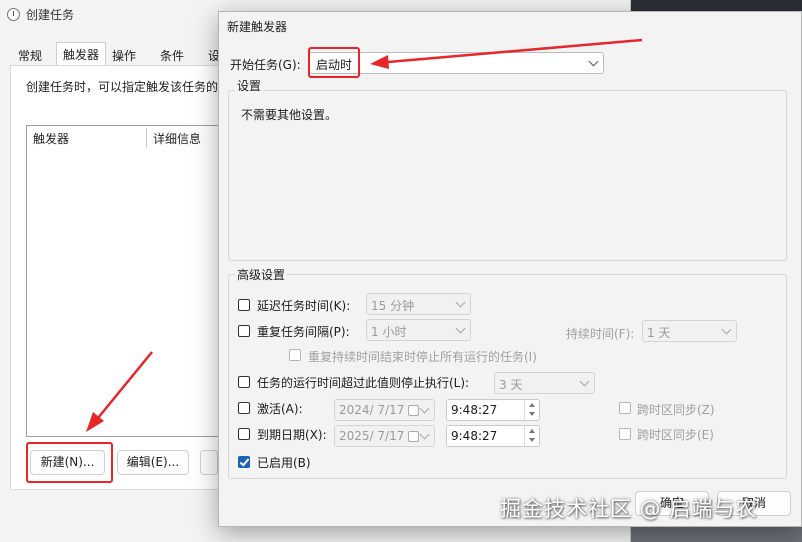  Describe the element at coordinates (659, 333) in the screenshot. I see `duration-value: 1 天` at that location.